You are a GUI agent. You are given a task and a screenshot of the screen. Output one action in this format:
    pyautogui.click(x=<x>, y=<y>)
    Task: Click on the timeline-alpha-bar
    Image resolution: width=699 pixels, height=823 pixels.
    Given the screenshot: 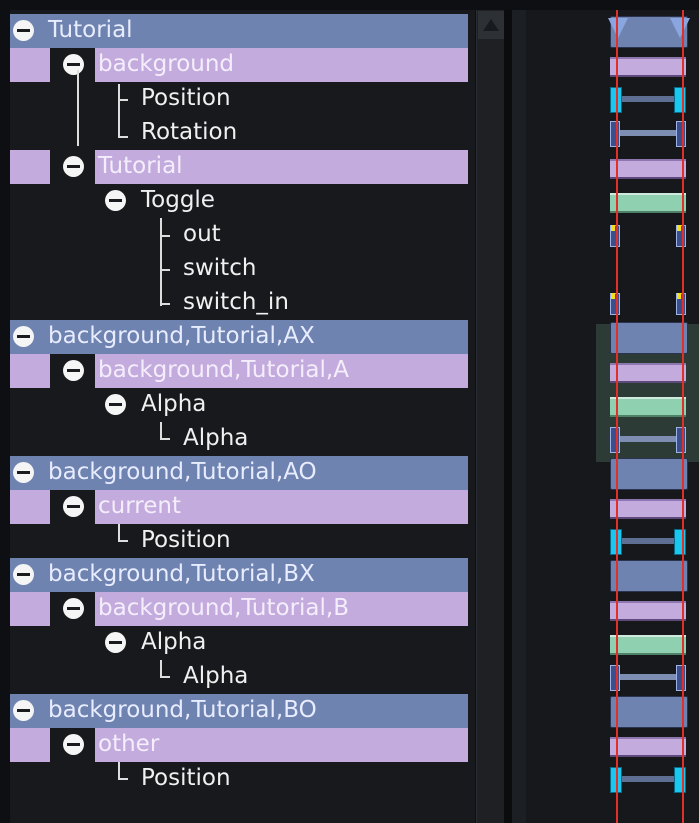 What is the action you would take?
    pyautogui.click(x=648, y=407)
    